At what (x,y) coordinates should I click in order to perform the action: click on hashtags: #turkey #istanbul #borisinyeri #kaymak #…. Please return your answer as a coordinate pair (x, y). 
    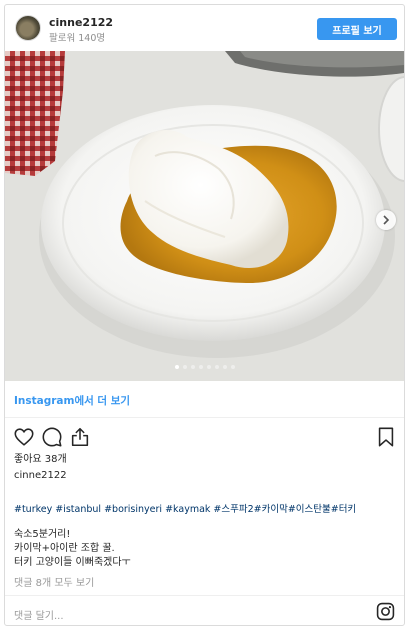
    Looking at the image, I should click on (185, 508).